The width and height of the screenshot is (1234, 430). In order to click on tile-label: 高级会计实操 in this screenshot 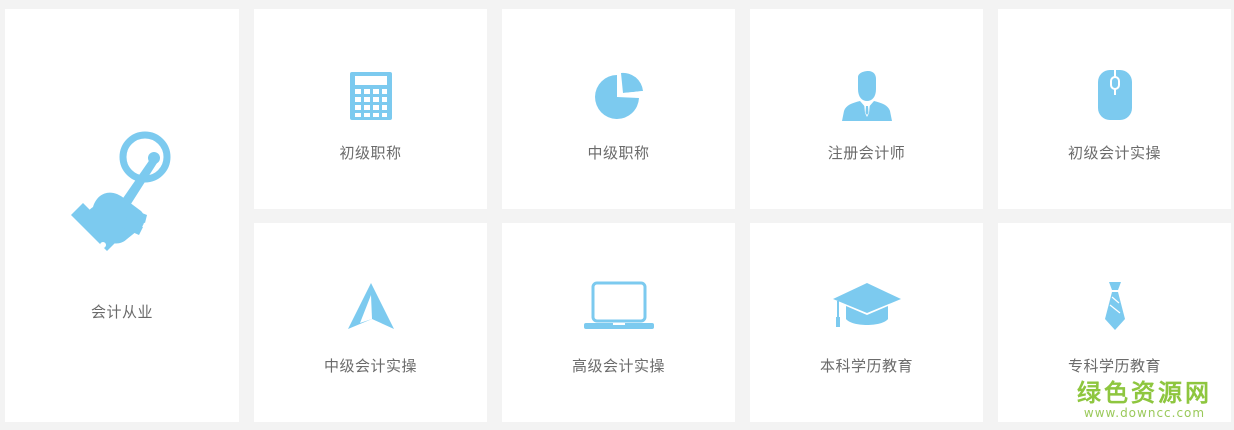, I will do `click(618, 366)`.